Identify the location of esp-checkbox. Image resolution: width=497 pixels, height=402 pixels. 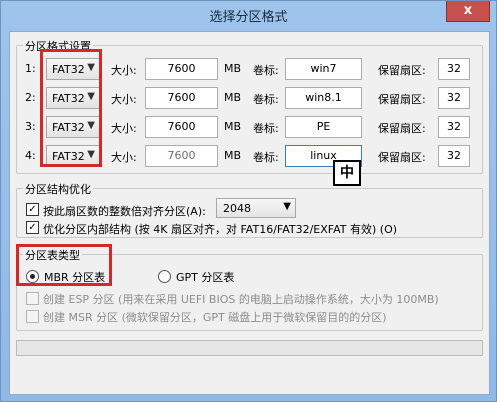
(32, 298).